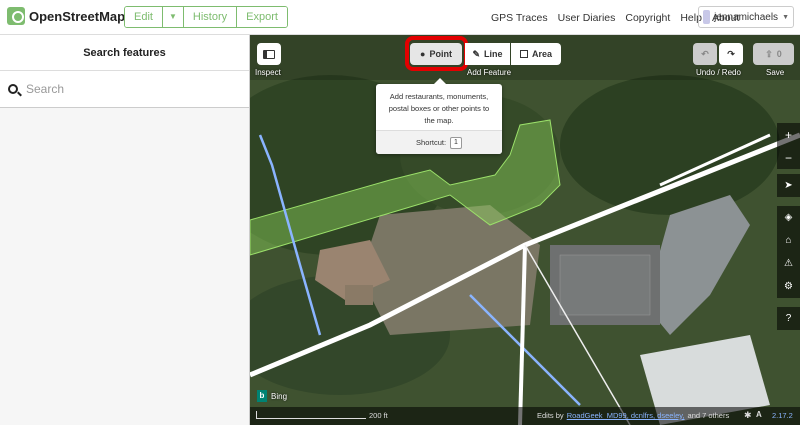 The height and width of the screenshot is (425, 800). I want to click on area-square-icon, so click(523, 54).